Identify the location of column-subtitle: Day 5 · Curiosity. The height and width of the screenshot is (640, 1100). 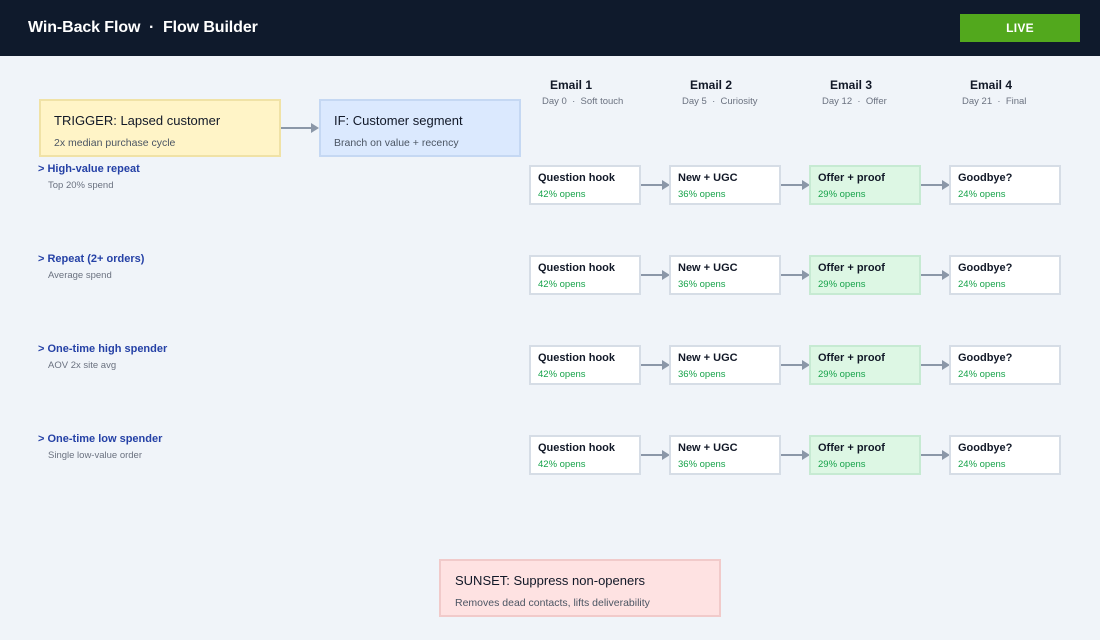
(720, 101).